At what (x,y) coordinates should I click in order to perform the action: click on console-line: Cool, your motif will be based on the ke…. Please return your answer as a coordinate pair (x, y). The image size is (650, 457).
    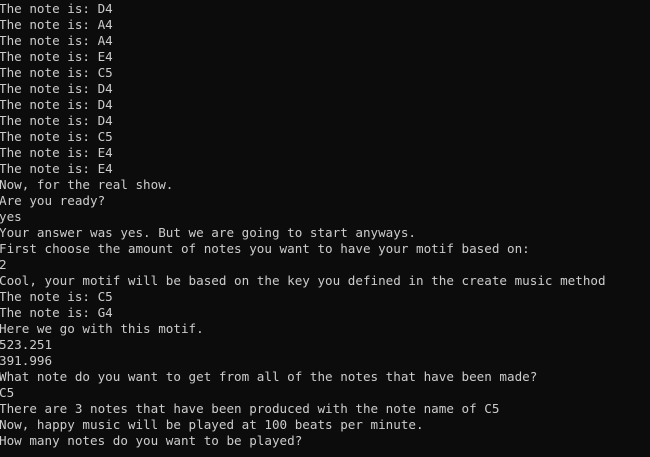
    Looking at the image, I should click on (303, 280).